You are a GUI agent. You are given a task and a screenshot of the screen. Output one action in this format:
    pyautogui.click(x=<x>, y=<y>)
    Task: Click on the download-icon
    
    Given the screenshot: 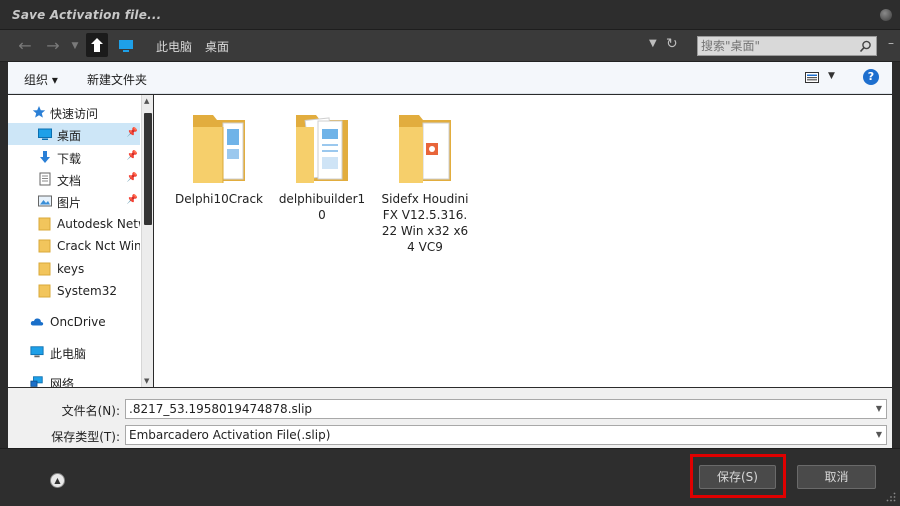 What is the action you would take?
    pyautogui.click(x=45, y=157)
    